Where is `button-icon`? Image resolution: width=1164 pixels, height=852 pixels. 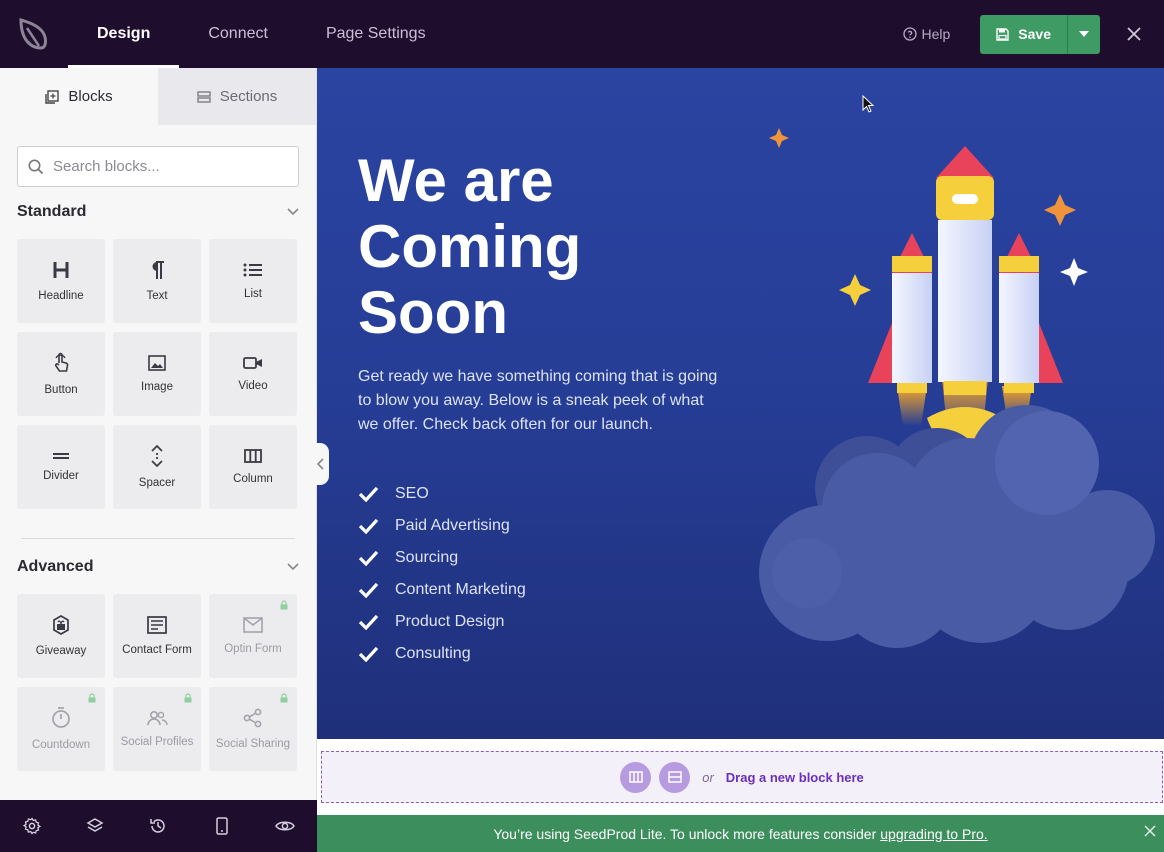
button-icon is located at coordinates (62, 362).